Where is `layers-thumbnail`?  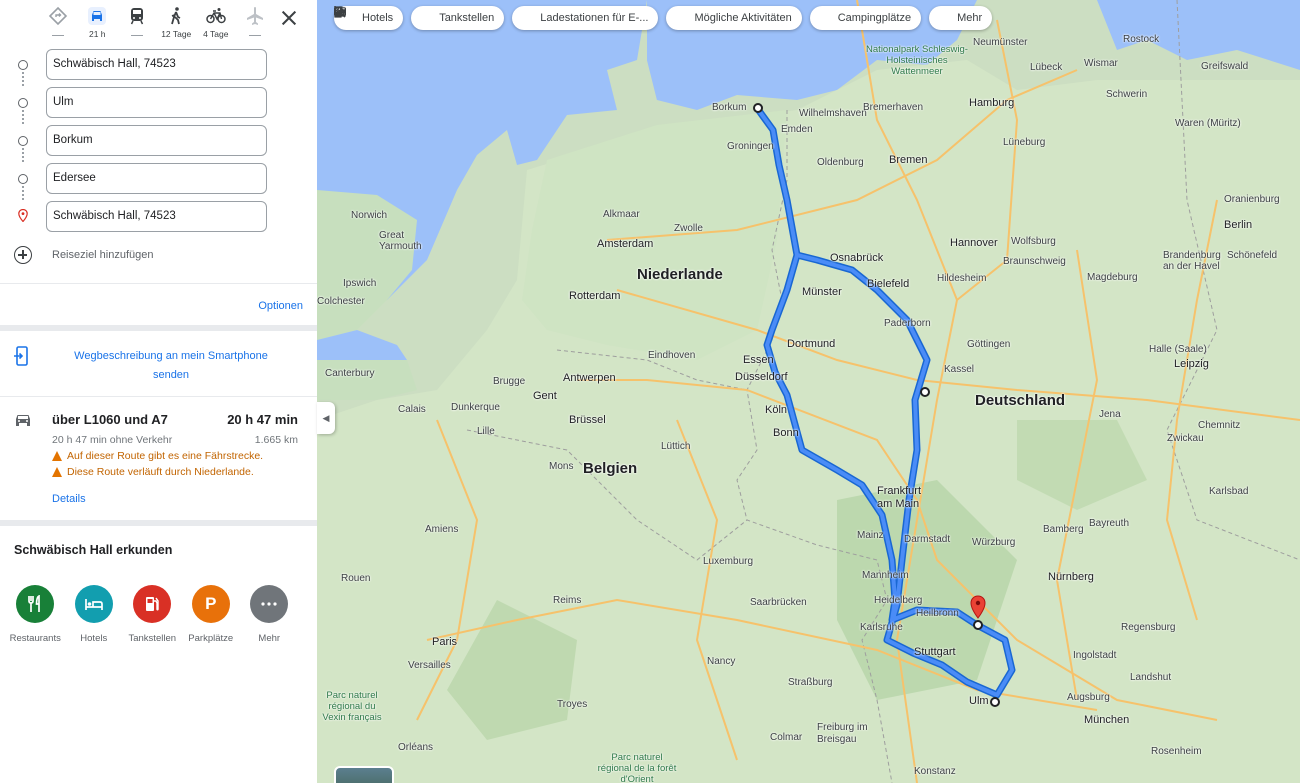
layers-thumbnail is located at coordinates (364, 774).